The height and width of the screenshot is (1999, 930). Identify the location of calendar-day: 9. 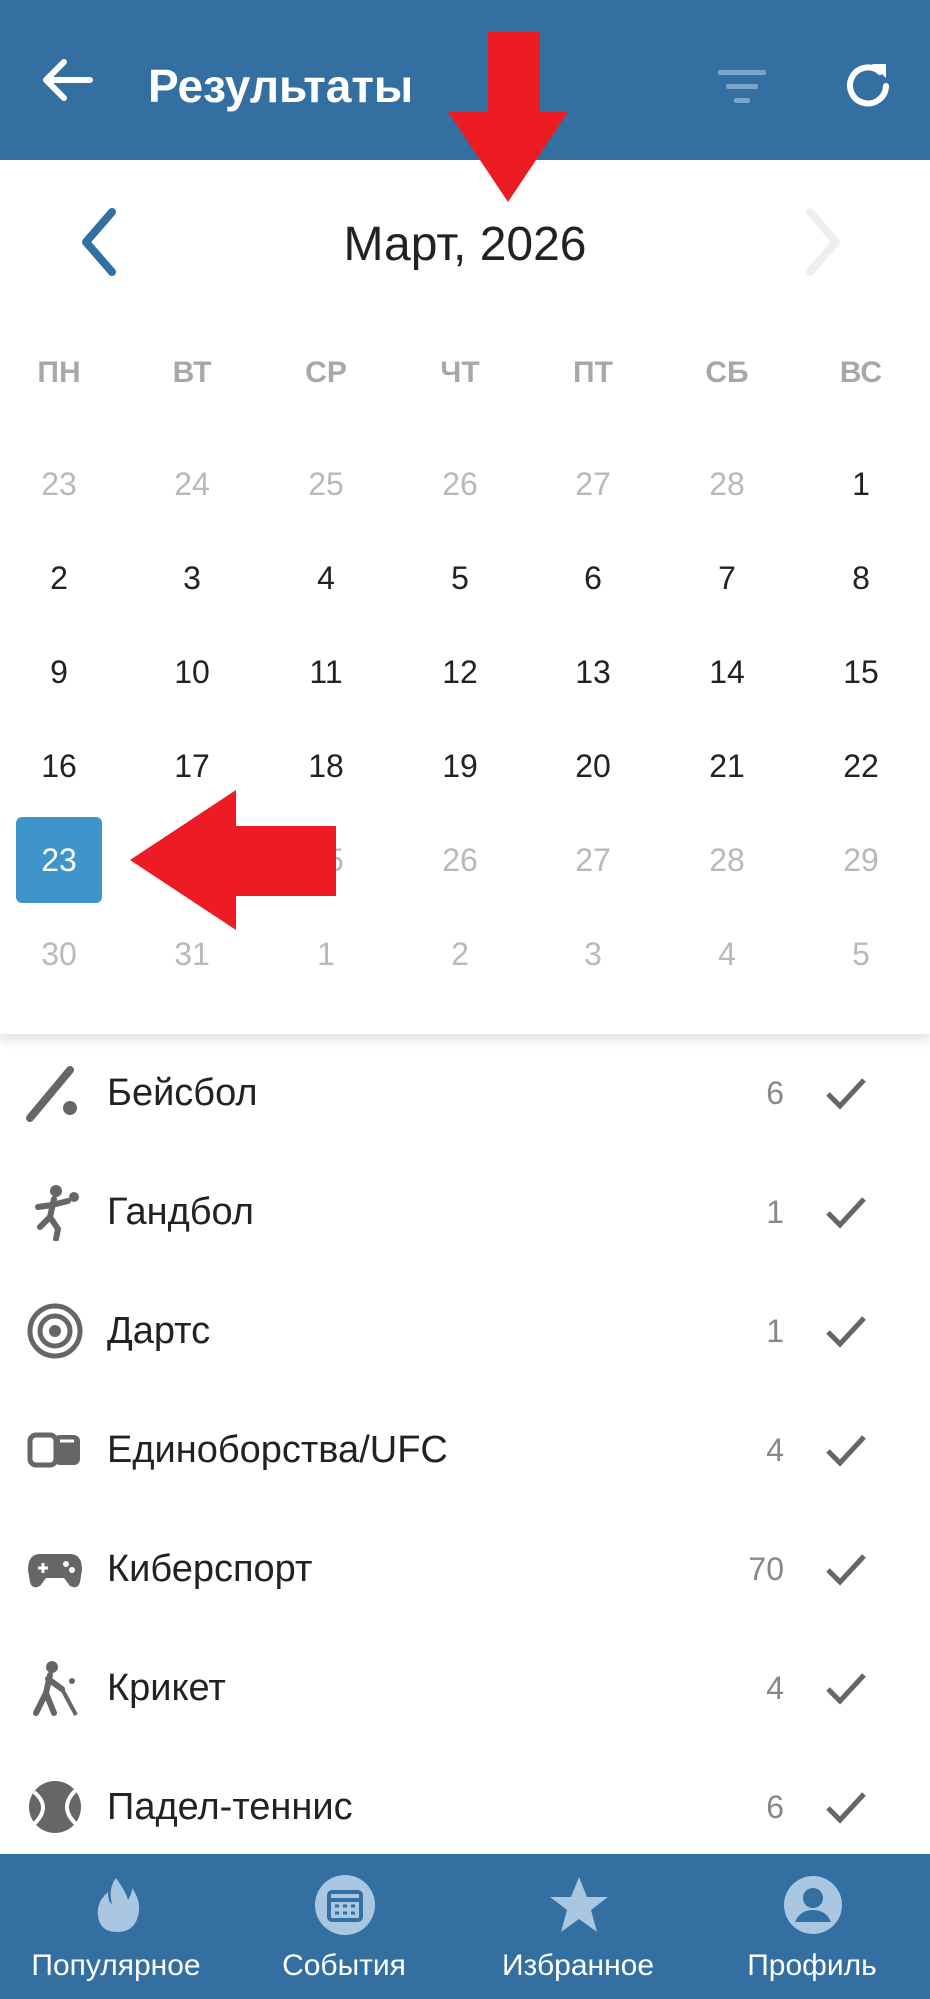
(59, 672).